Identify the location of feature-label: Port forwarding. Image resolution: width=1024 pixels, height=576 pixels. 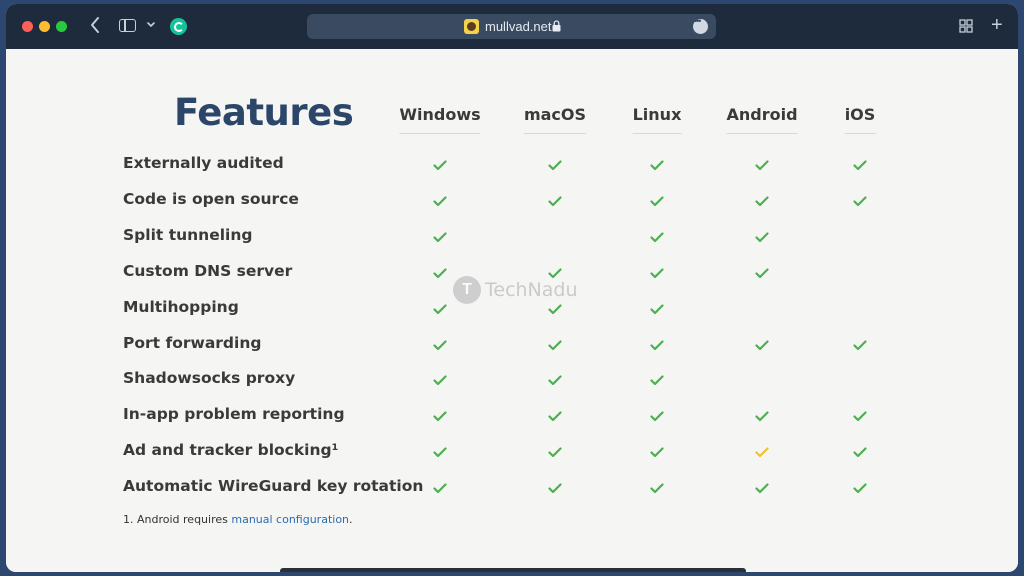
(192, 342).